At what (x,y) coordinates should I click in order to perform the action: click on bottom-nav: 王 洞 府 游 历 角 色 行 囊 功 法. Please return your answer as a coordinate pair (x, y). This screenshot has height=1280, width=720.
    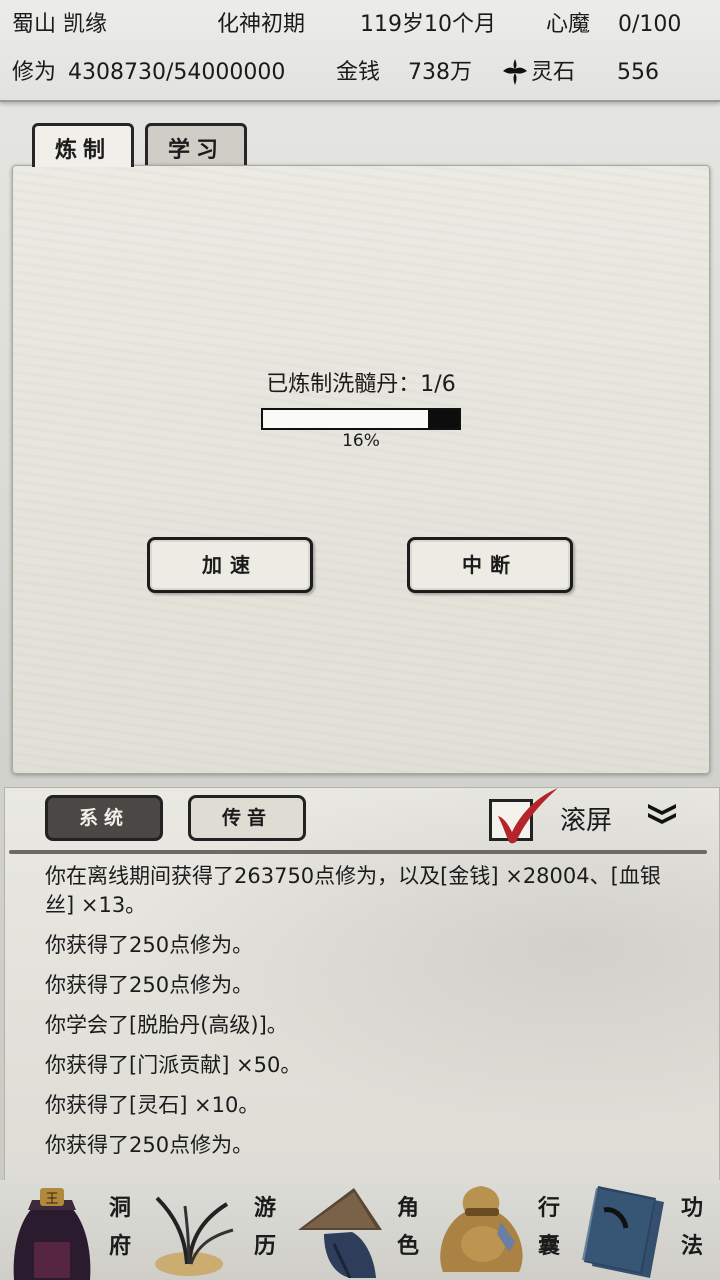
    Looking at the image, I should click on (360, 1230).